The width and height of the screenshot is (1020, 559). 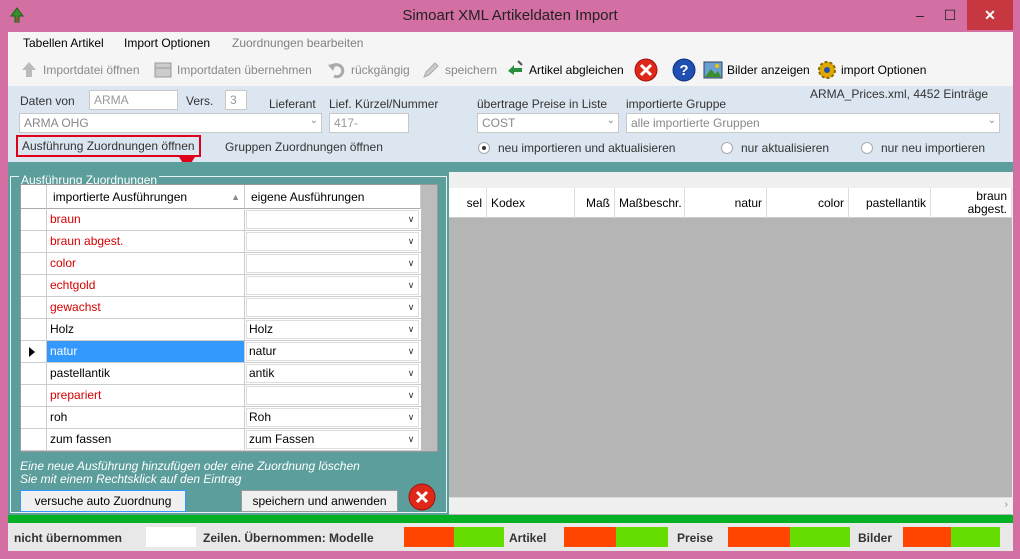 What do you see at coordinates (768, 70) in the screenshot?
I see `show-images-label: Bilder anzeigen` at bounding box center [768, 70].